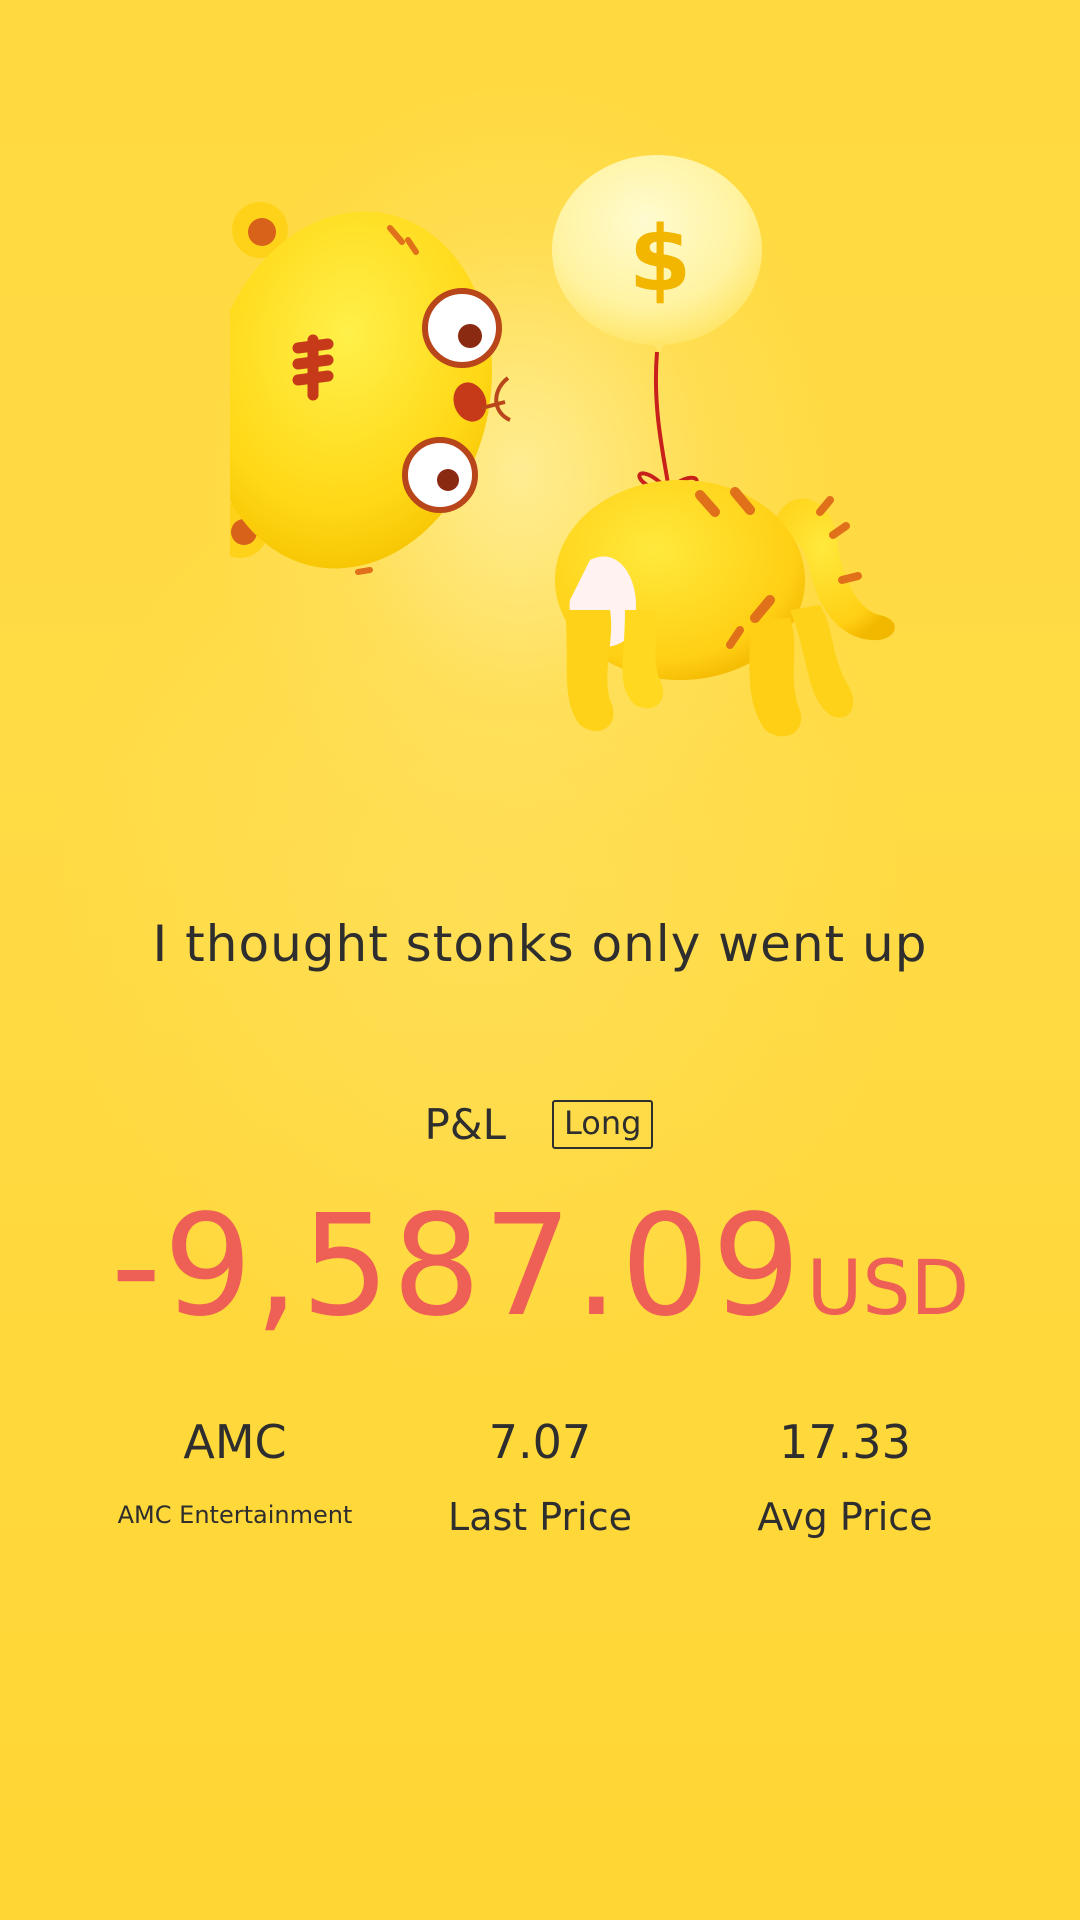 The height and width of the screenshot is (1920, 1080). Describe the element at coordinates (235, 1442) in the screenshot. I see `ticker-symbol: AMC` at that location.